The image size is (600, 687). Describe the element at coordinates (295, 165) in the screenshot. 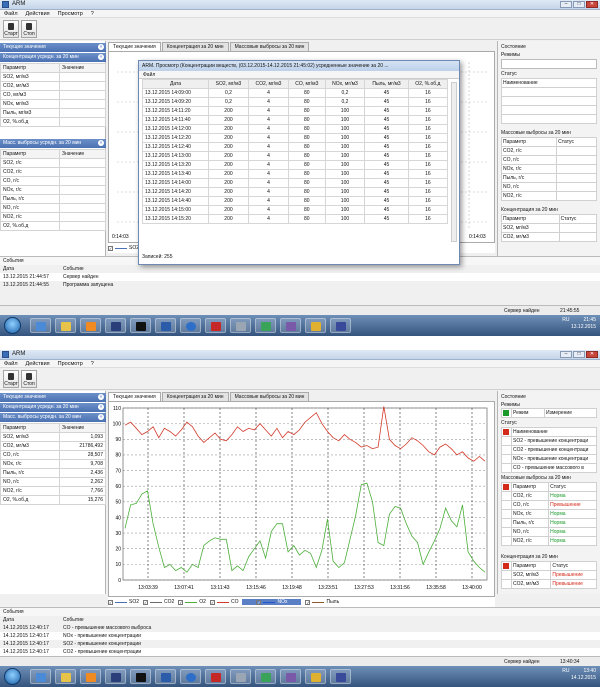

I see `table-row: 13.12.2015 14:13:20 200 4 80 100 45 16` at that location.